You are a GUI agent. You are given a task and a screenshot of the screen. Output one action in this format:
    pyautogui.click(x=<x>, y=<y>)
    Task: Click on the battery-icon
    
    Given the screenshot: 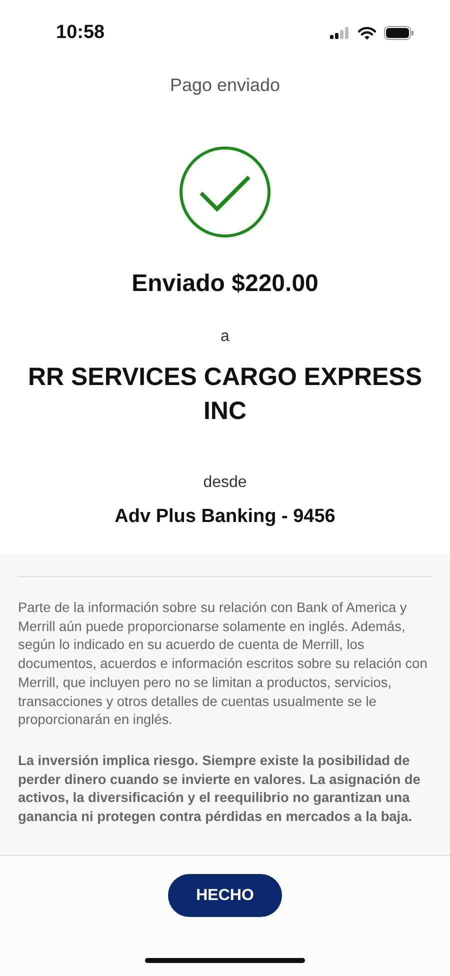 What is the action you would take?
    pyautogui.click(x=399, y=33)
    